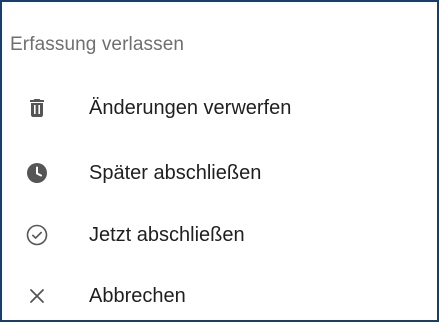  What do you see at coordinates (37, 108) in the screenshot?
I see `trash-icon` at bounding box center [37, 108].